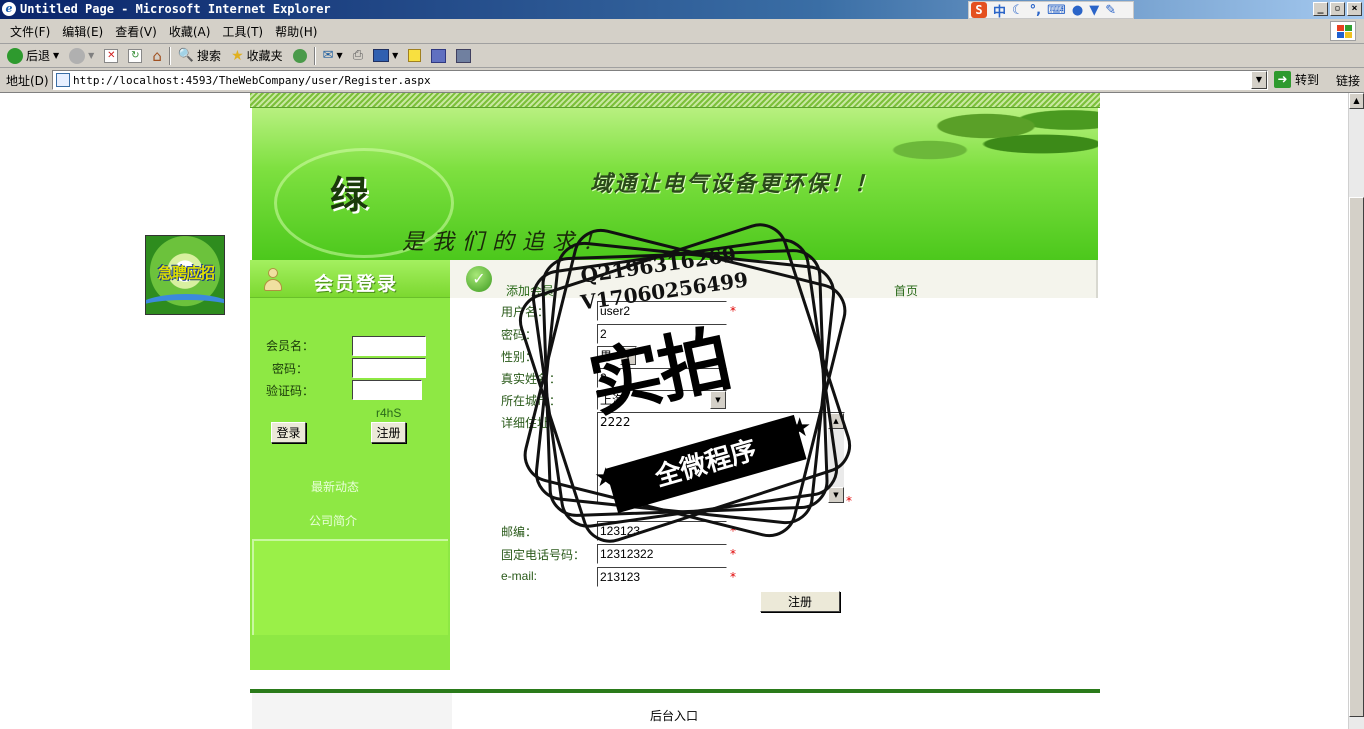 This screenshot has width=1364, height=729. I want to click on refresh-button: ↻, so click(135, 56).